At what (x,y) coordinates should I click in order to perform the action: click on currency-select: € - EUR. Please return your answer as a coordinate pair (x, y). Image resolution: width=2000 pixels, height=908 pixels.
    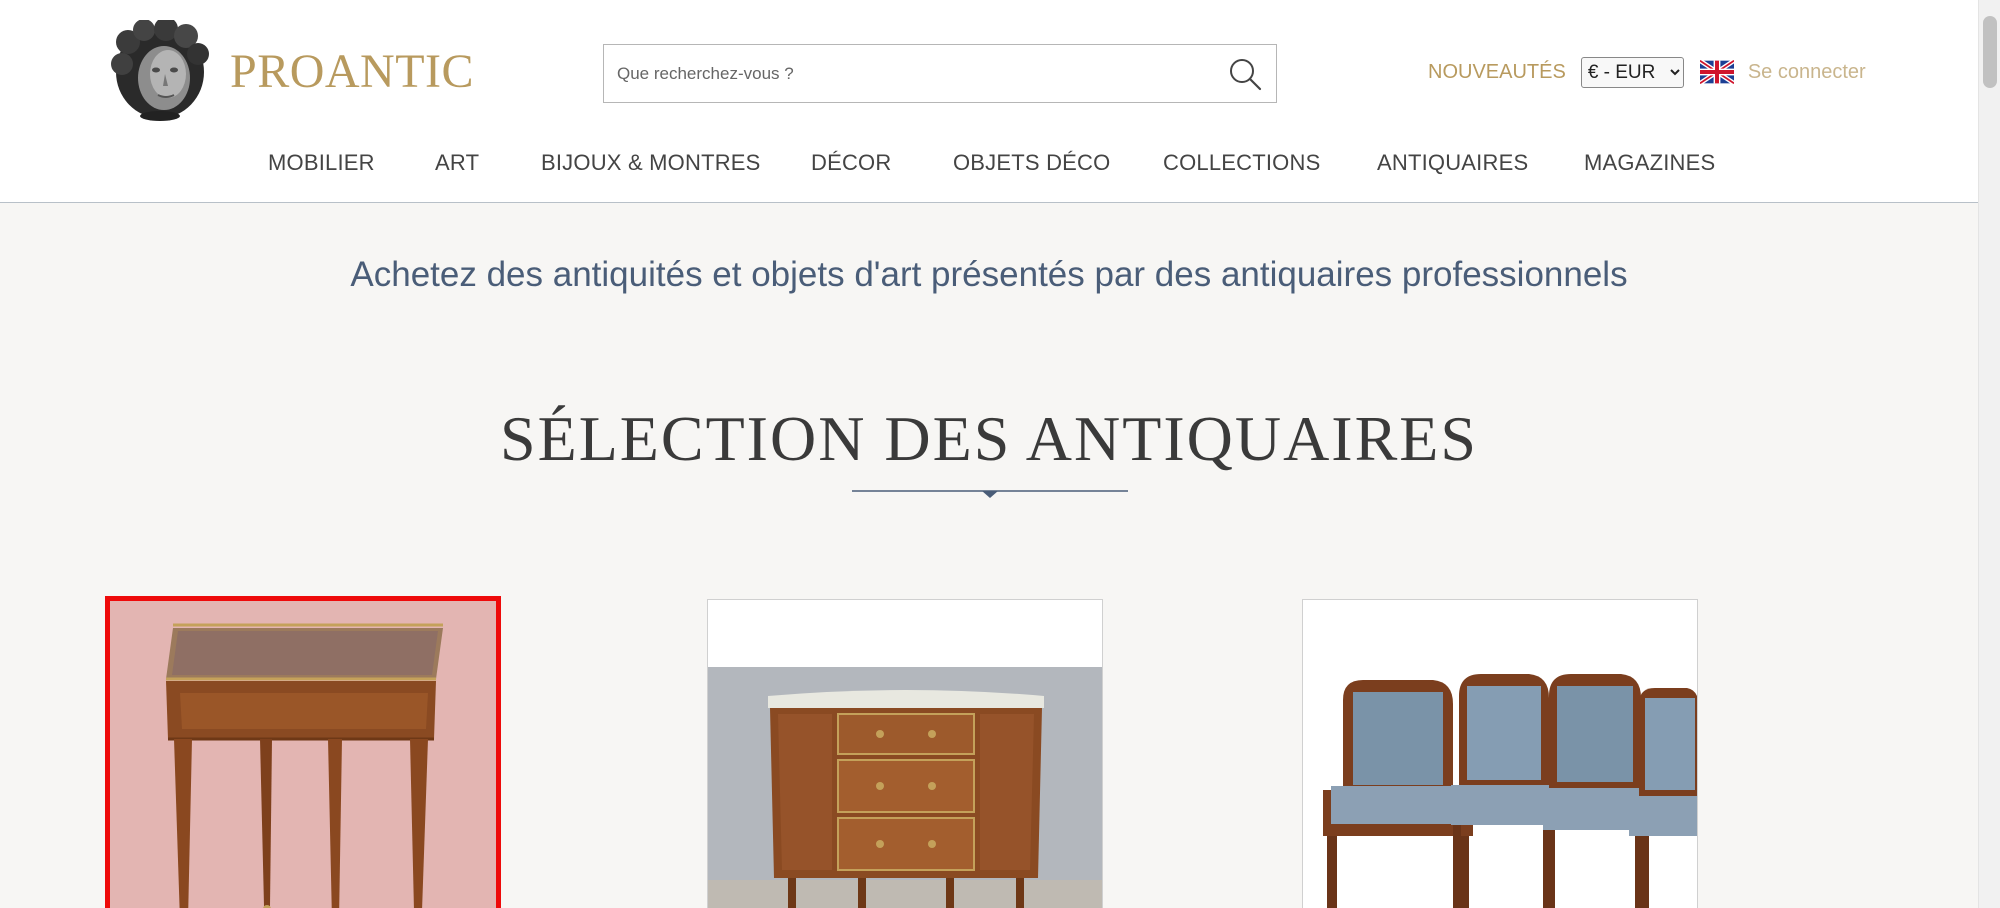
    Looking at the image, I should click on (1632, 72).